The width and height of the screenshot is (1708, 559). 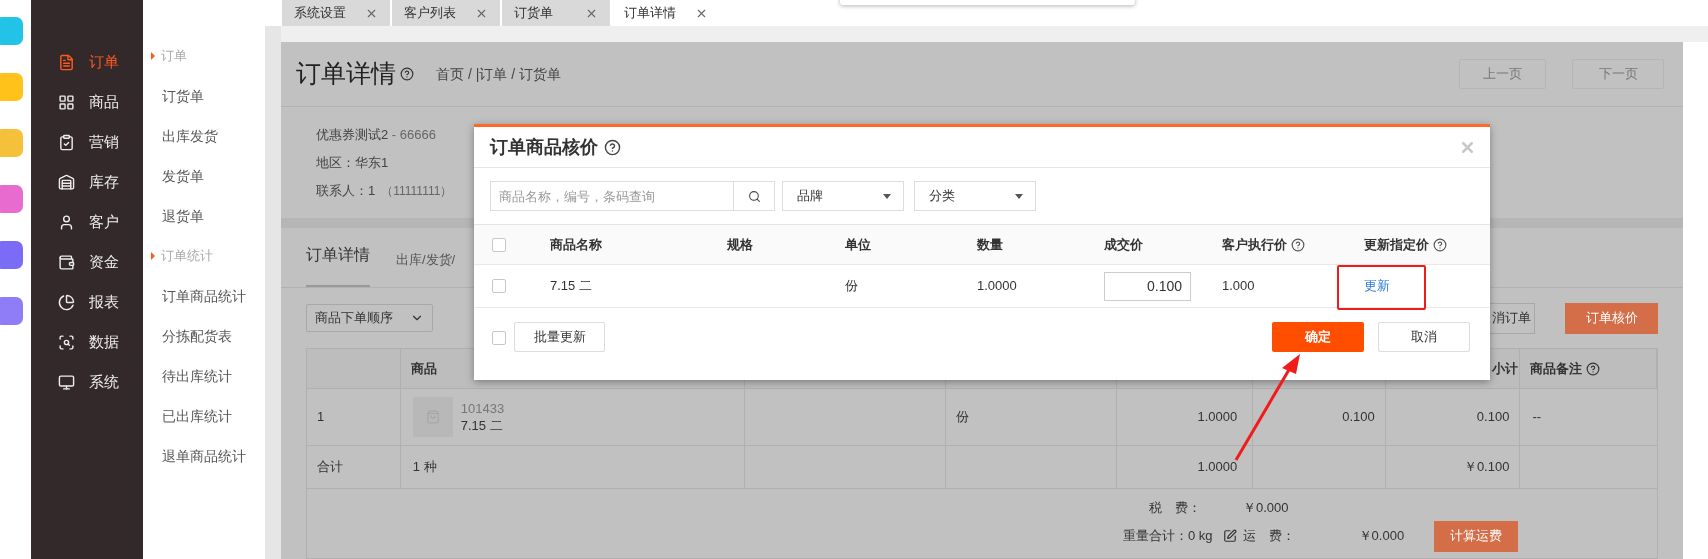 What do you see at coordinates (1504, 368) in the screenshot?
I see `column-header: 小计` at bounding box center [1504, 368].